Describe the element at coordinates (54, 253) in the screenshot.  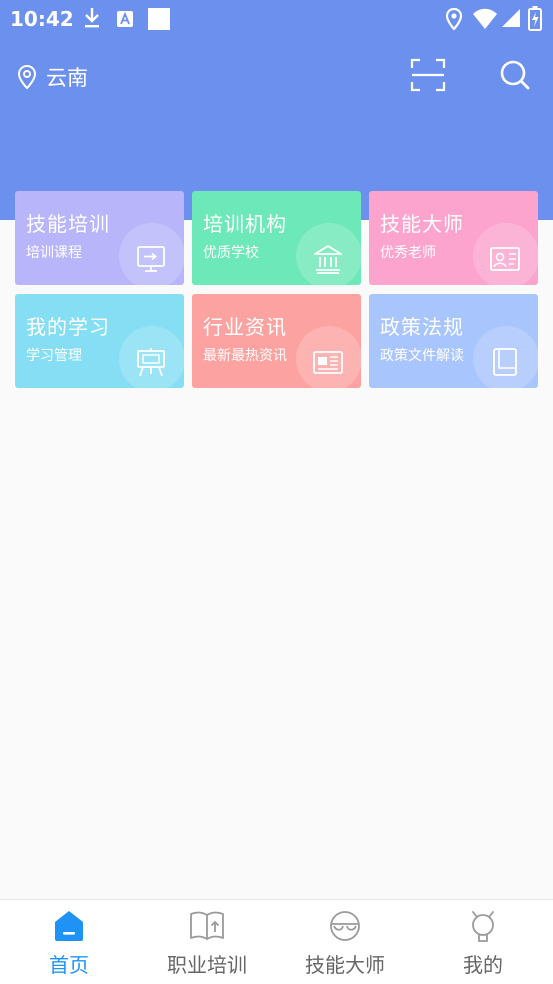
I see `tile-subtitle: 培训课程` at that location.